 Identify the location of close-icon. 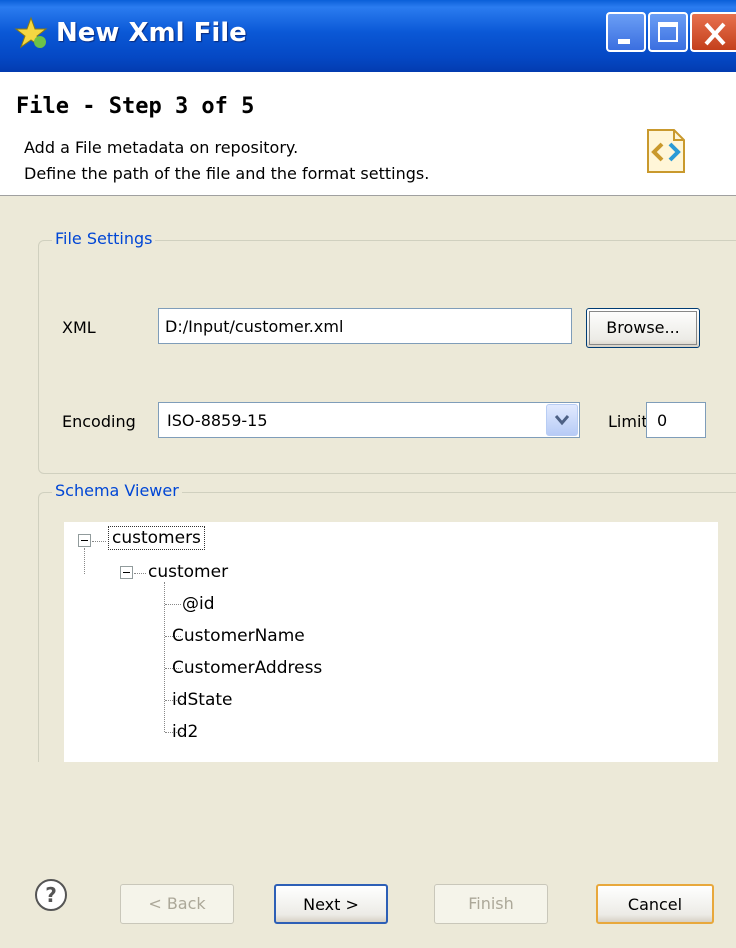
(715, 34).